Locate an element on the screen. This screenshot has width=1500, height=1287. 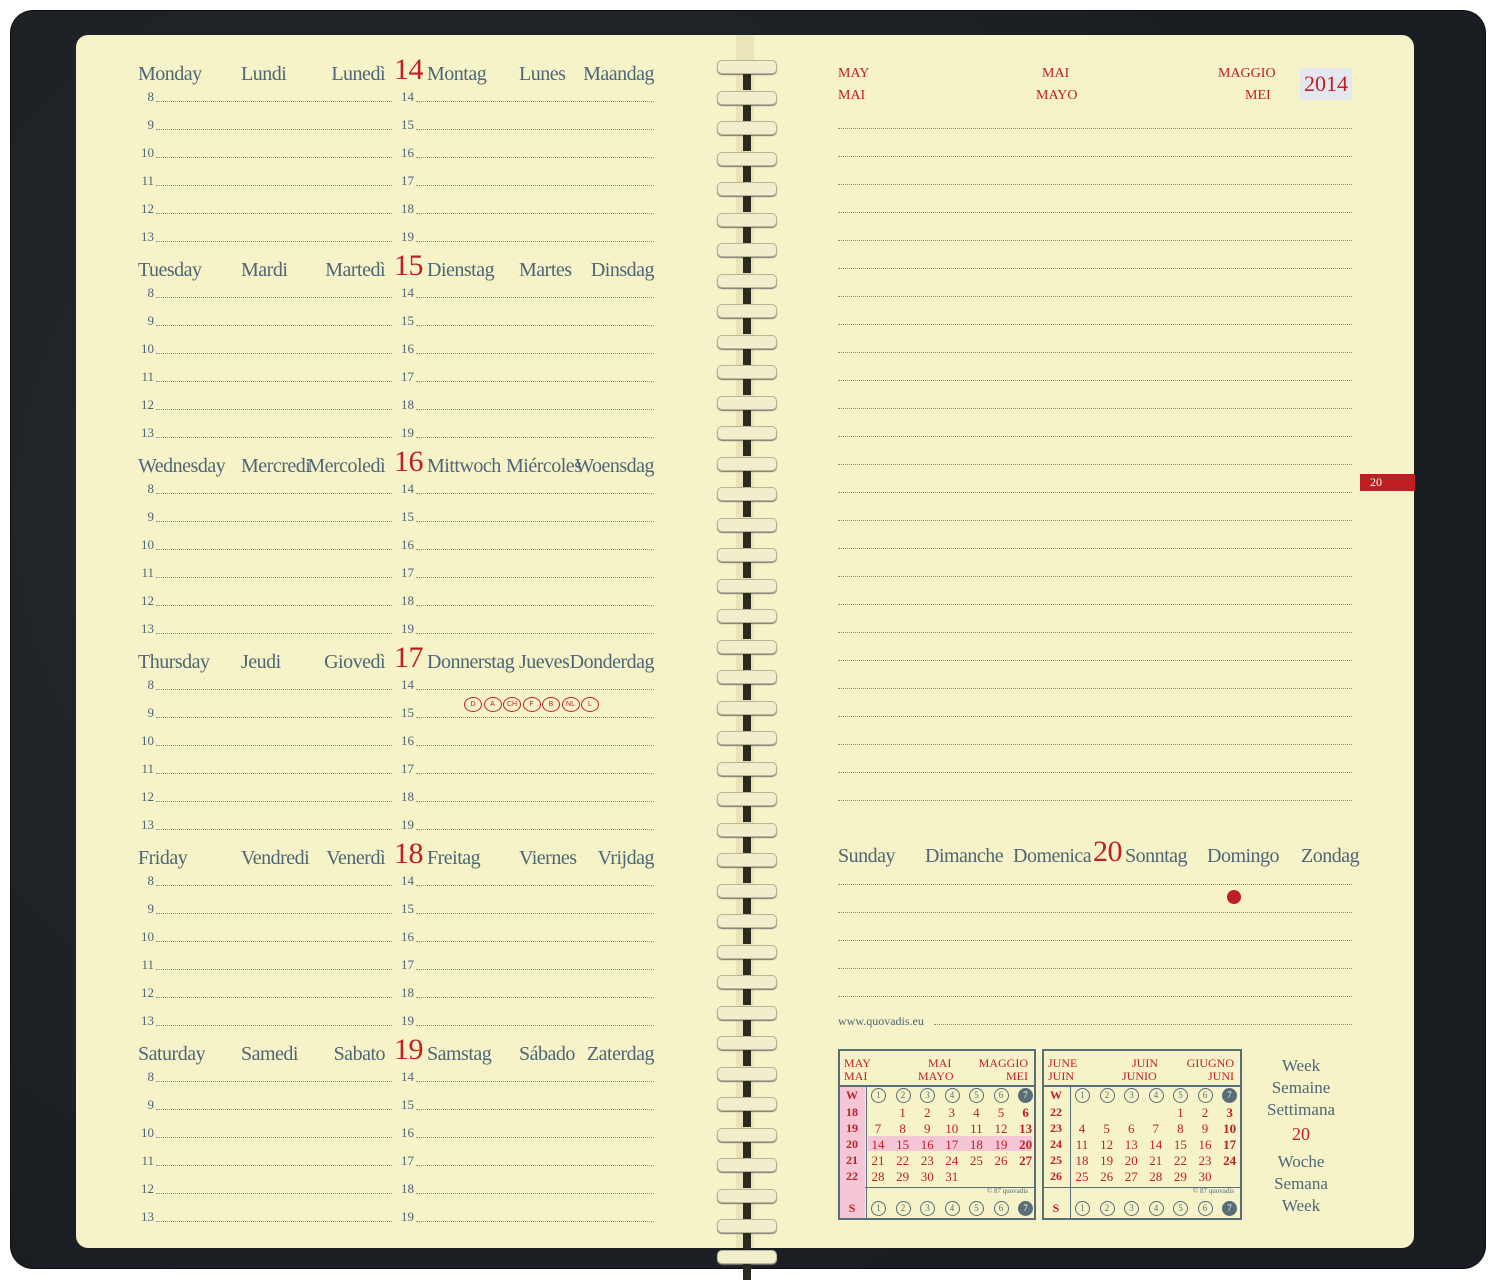
calendar-sunday: 6 is located at coordinates (1026, 1113).